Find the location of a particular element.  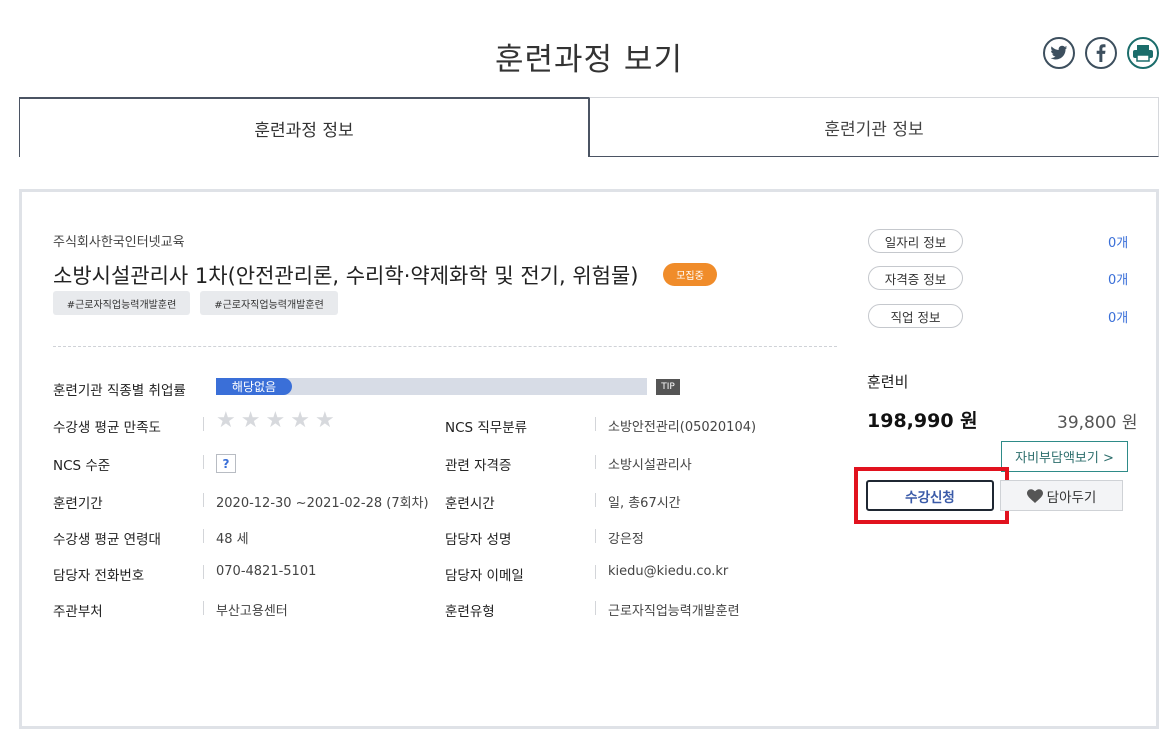

manager-value: 강은정 is located at coordinates (626, 539).